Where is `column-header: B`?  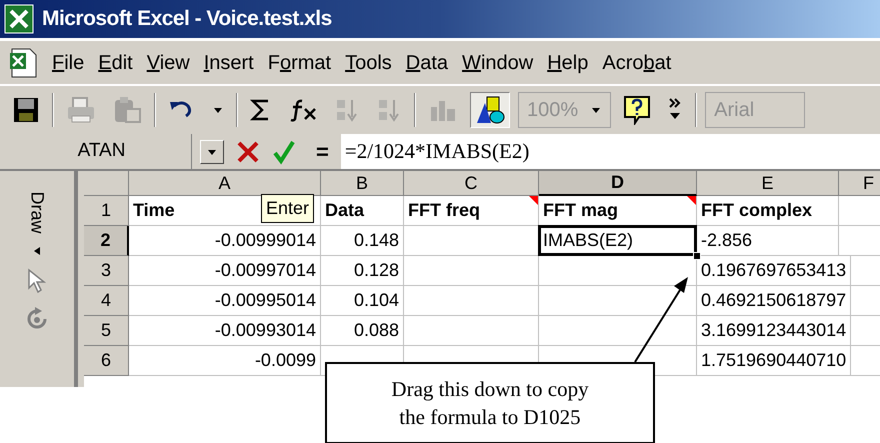
column-header: B is located at coordinates (362, 183).